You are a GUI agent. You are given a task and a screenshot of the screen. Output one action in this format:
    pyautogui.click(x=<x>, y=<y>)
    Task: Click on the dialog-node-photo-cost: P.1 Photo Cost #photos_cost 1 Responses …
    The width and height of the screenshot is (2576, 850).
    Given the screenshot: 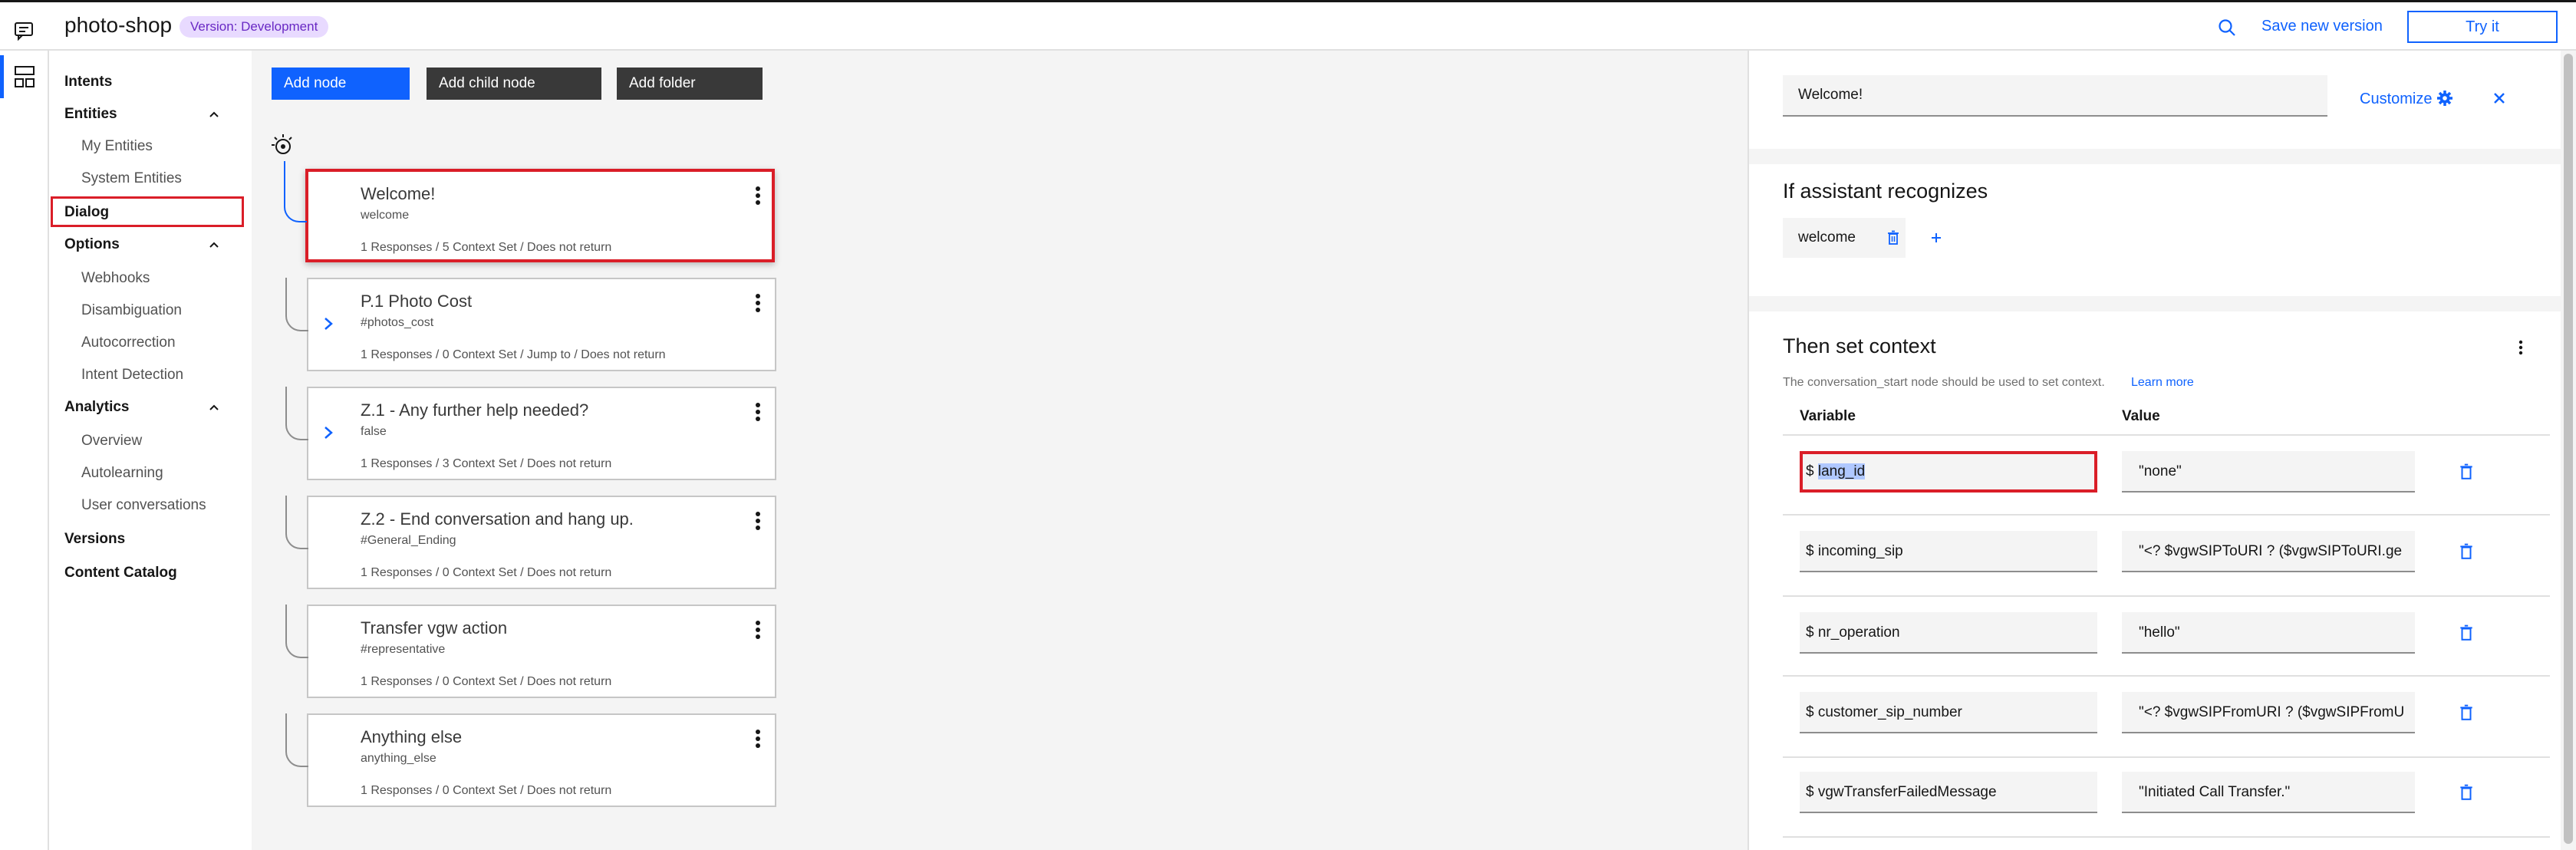 What is the action you would take?
    pyautogui.click(x=530, y=324)
    